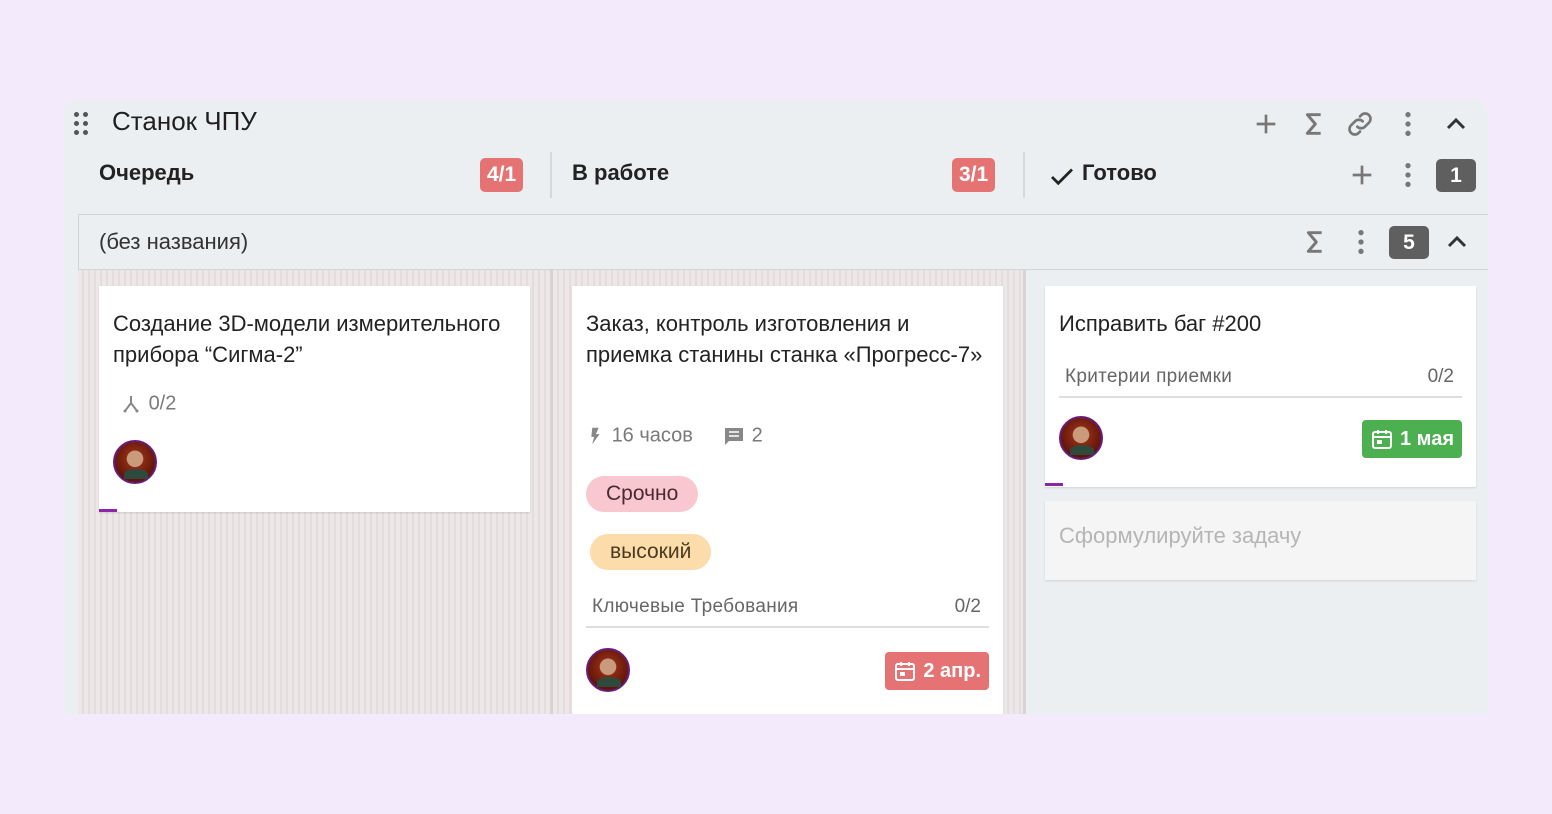 The width and height of the screenshot is (1552, 814). I want to click on subtasks-icon, so click(131, 404).